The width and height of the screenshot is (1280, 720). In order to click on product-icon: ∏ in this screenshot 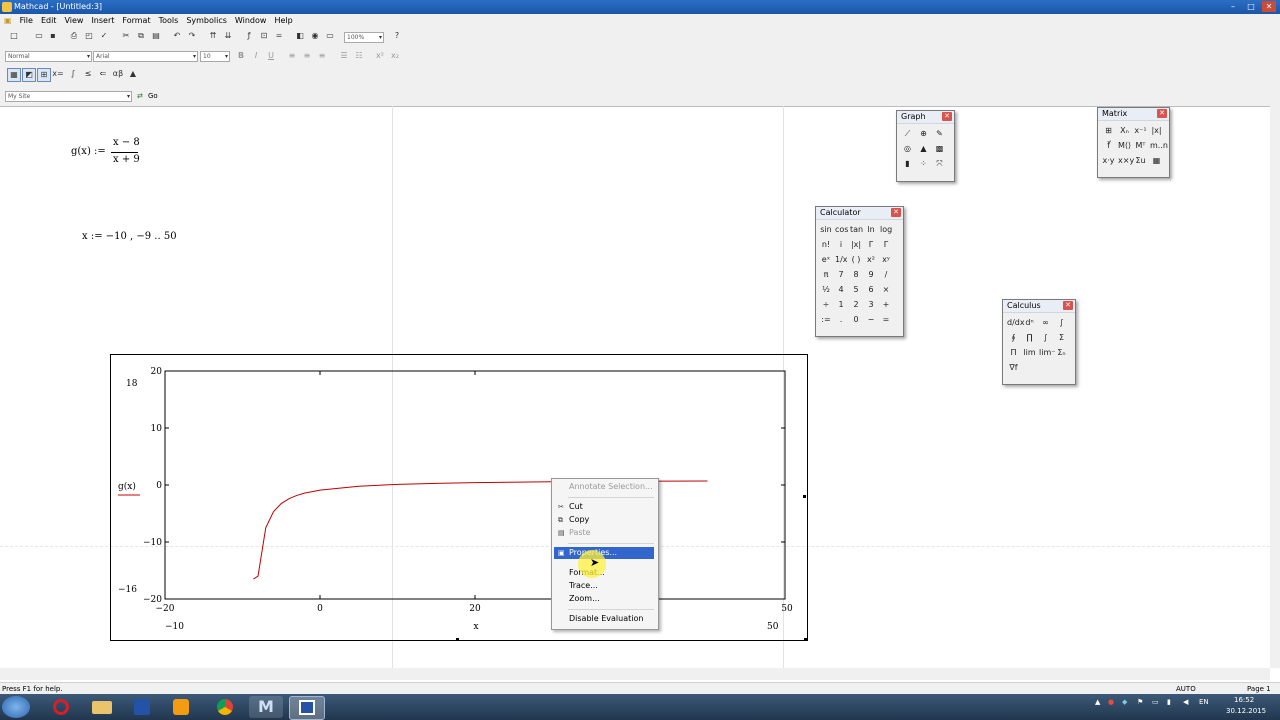, I will do `click(1029, 337)`.